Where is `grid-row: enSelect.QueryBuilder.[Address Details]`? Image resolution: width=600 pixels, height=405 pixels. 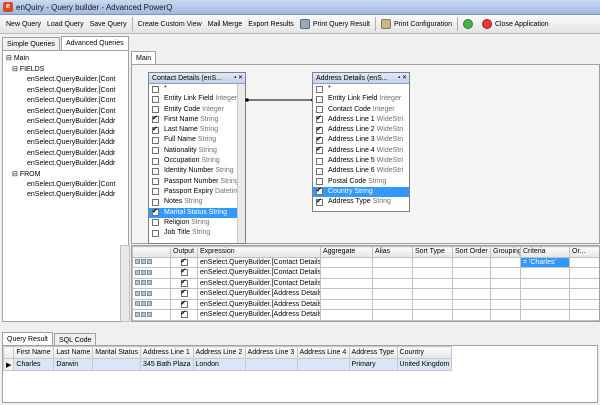 grid-row: enSelect.QueryBuilder.[Address Details] is located at coordinates (365, 304).